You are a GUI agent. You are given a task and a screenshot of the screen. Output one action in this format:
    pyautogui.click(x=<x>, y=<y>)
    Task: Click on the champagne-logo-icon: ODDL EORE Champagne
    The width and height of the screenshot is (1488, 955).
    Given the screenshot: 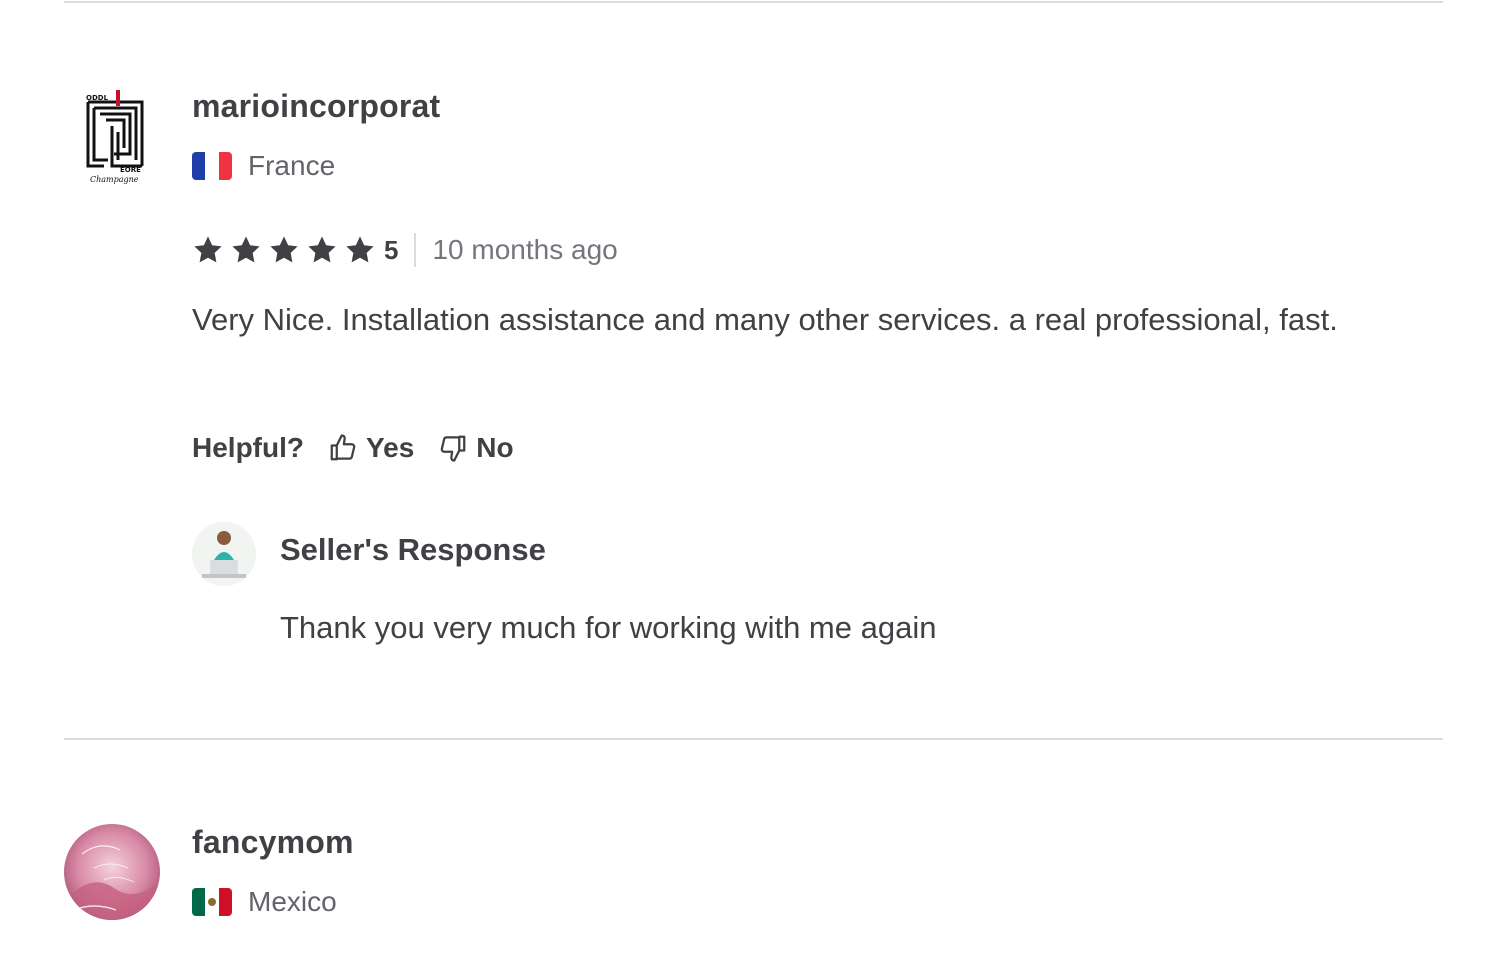 What is the action you would take?
    pyautogui.click(x=112, y=136)
    